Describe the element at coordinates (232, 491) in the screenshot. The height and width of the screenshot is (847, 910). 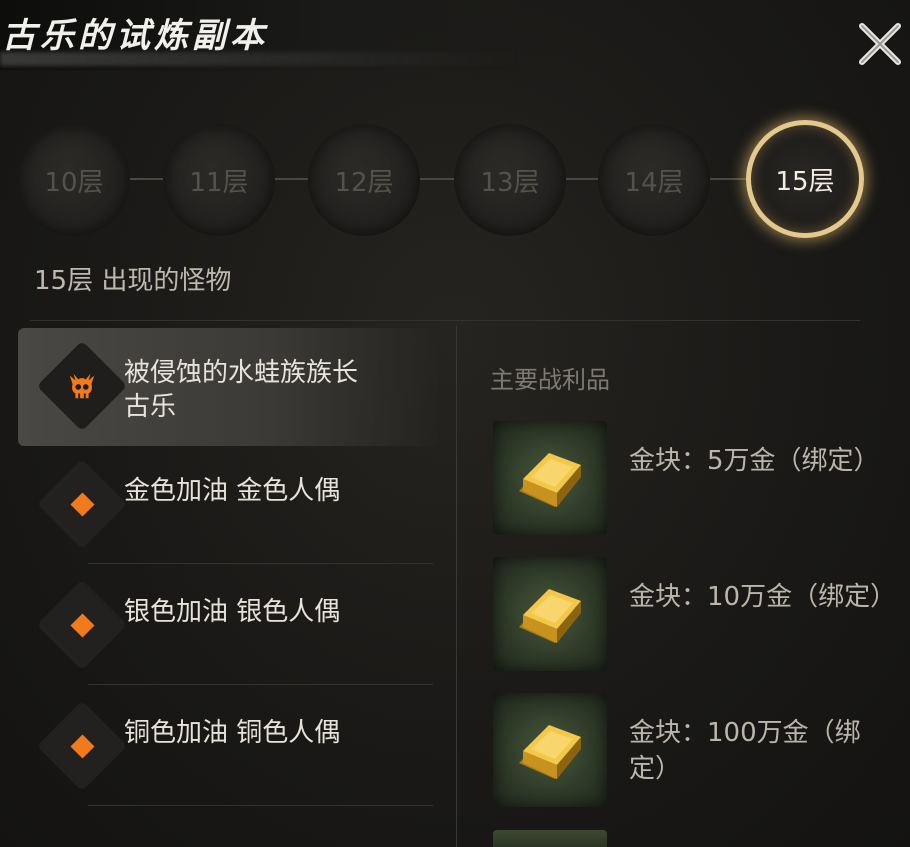
I see `monster-name: 金色加油 金色人偶` at that location.